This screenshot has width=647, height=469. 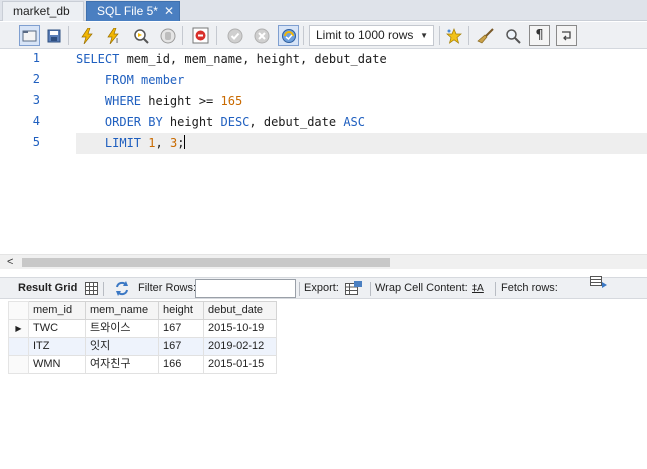 I want to click on export-label: Export:, so click(x=321, y=288).